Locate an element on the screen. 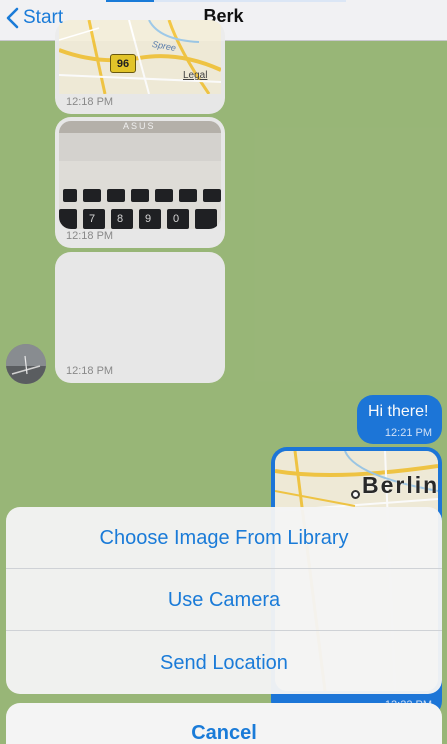 The height and width of the screenshot is (744, 447). back-button: Start is located at coordinates (34, 18).